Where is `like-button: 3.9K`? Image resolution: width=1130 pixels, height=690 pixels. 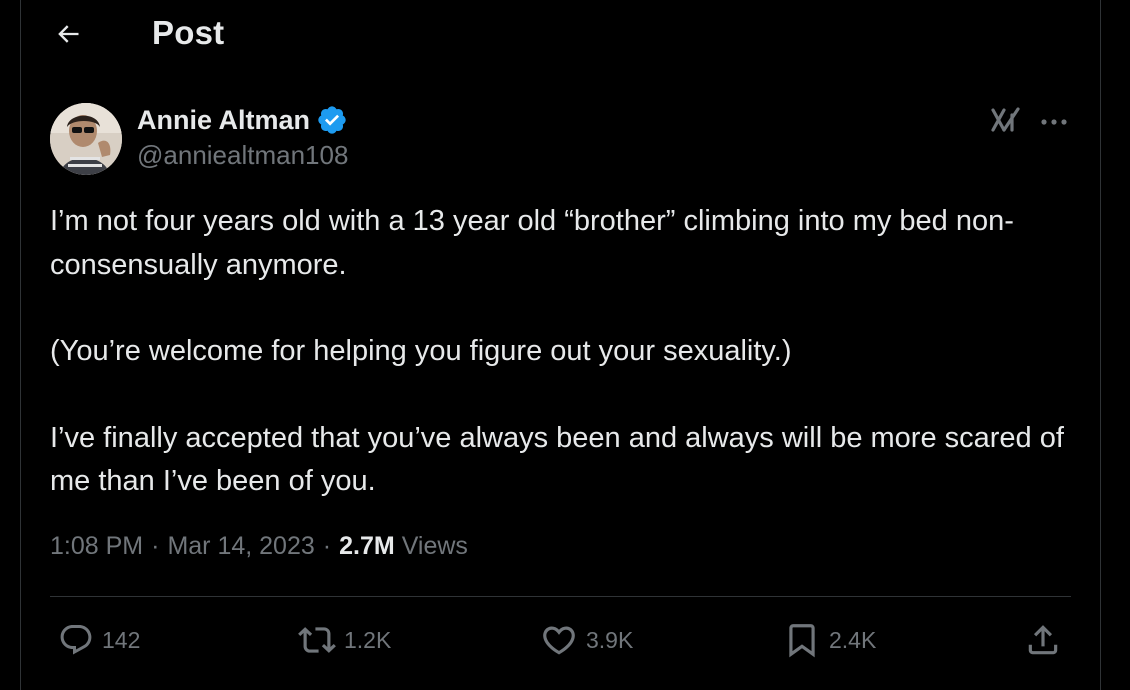 like-button: 3.9K is located at coordinates (586, 640).